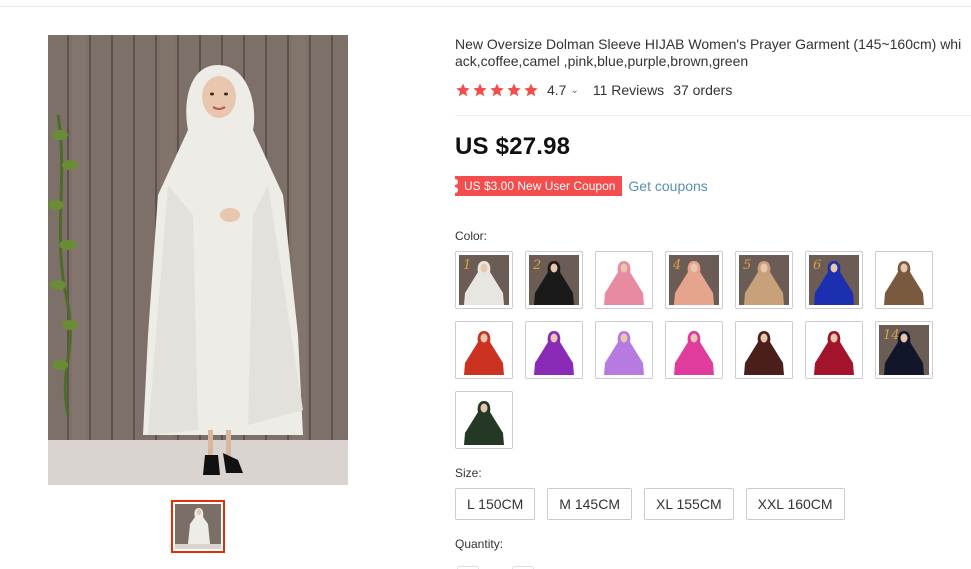 Image resolution: width=971 pixels, height=569 pixels. What do you see at coordinates (513, 146) in the screenshot?
I see `product-price: US $27.98` at bounding box center [513, 146].